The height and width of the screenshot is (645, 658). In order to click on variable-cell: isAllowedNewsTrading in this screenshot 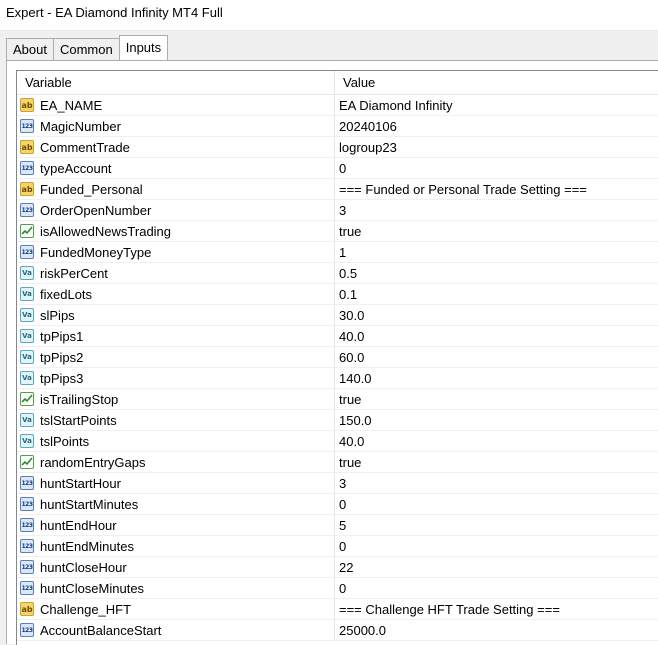, I will do `click(176, 231)`.